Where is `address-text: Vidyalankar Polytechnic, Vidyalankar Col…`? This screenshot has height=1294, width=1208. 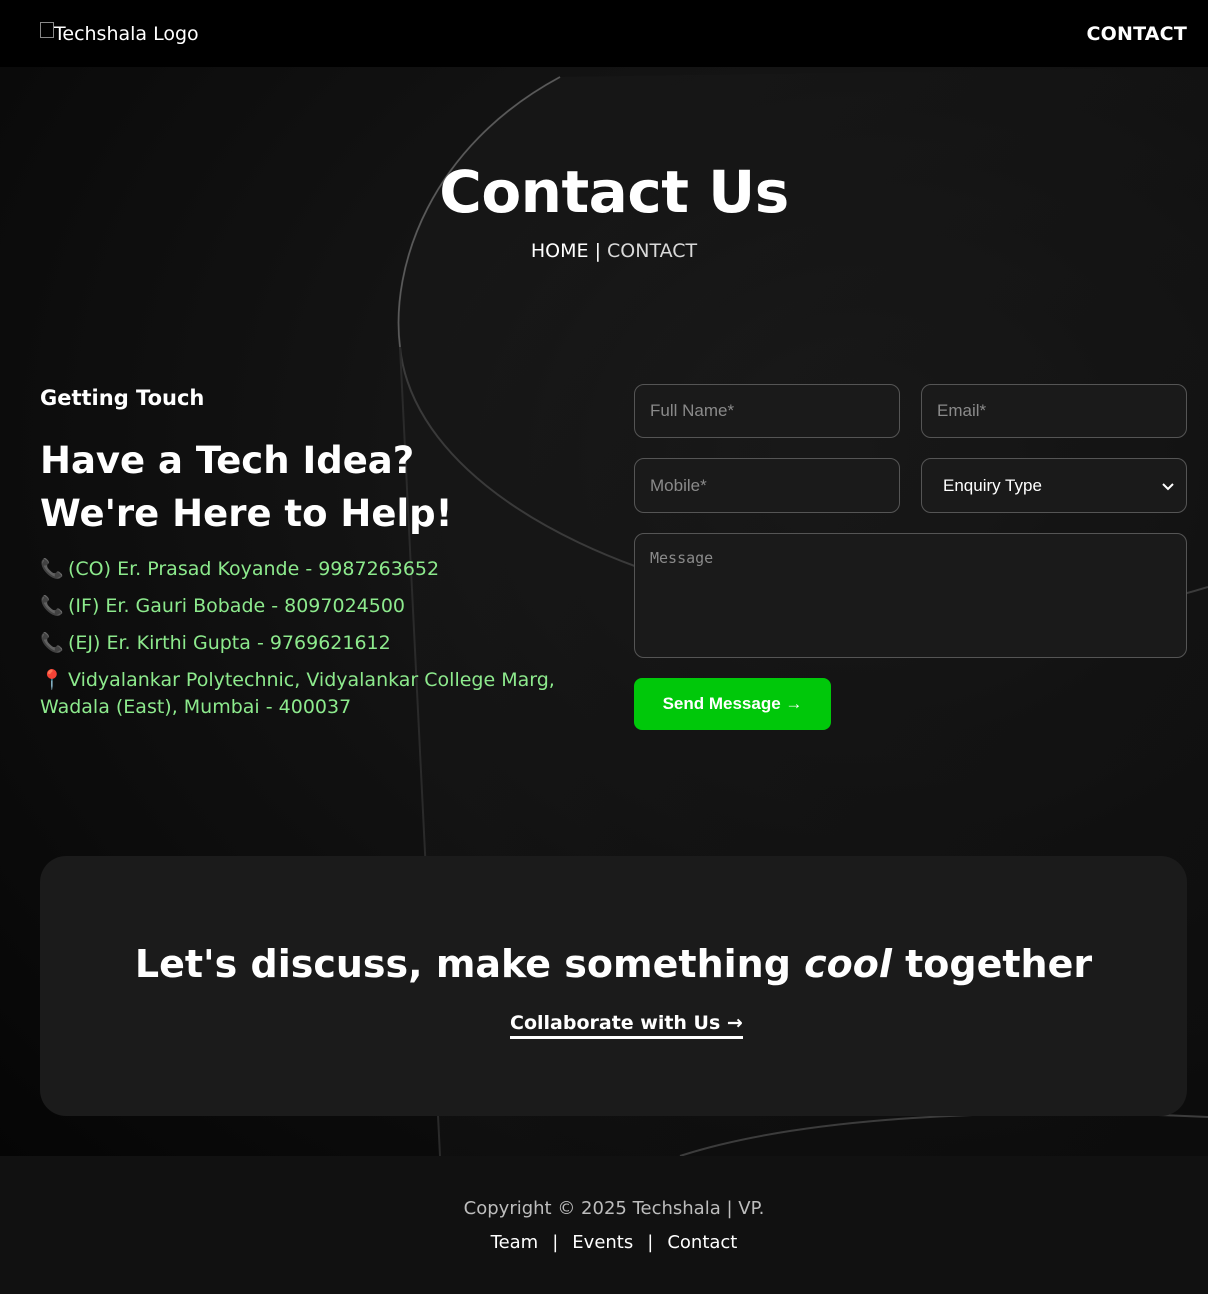 address-text: Vidyalankar Polytechnic, Vidyalankar Col… is located at coordinates (297, 693).